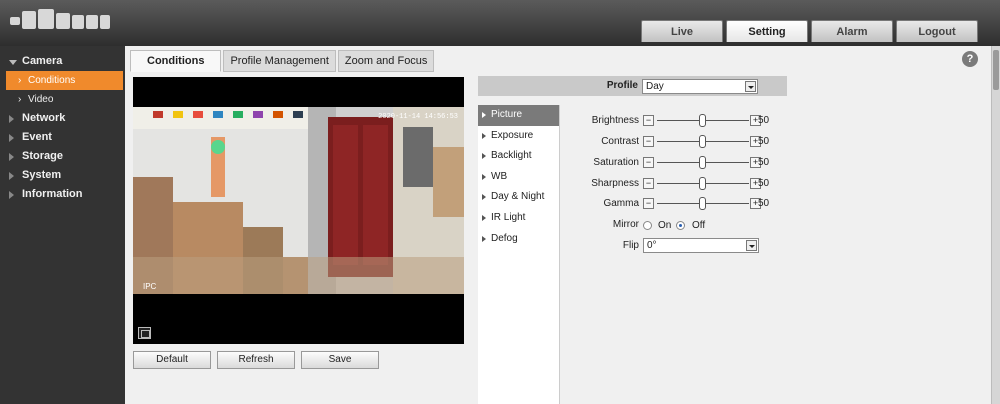 The width and height of the screenshot is (1000, 404). I want to click on sidebar-item-network: Network, so click(62, 118).